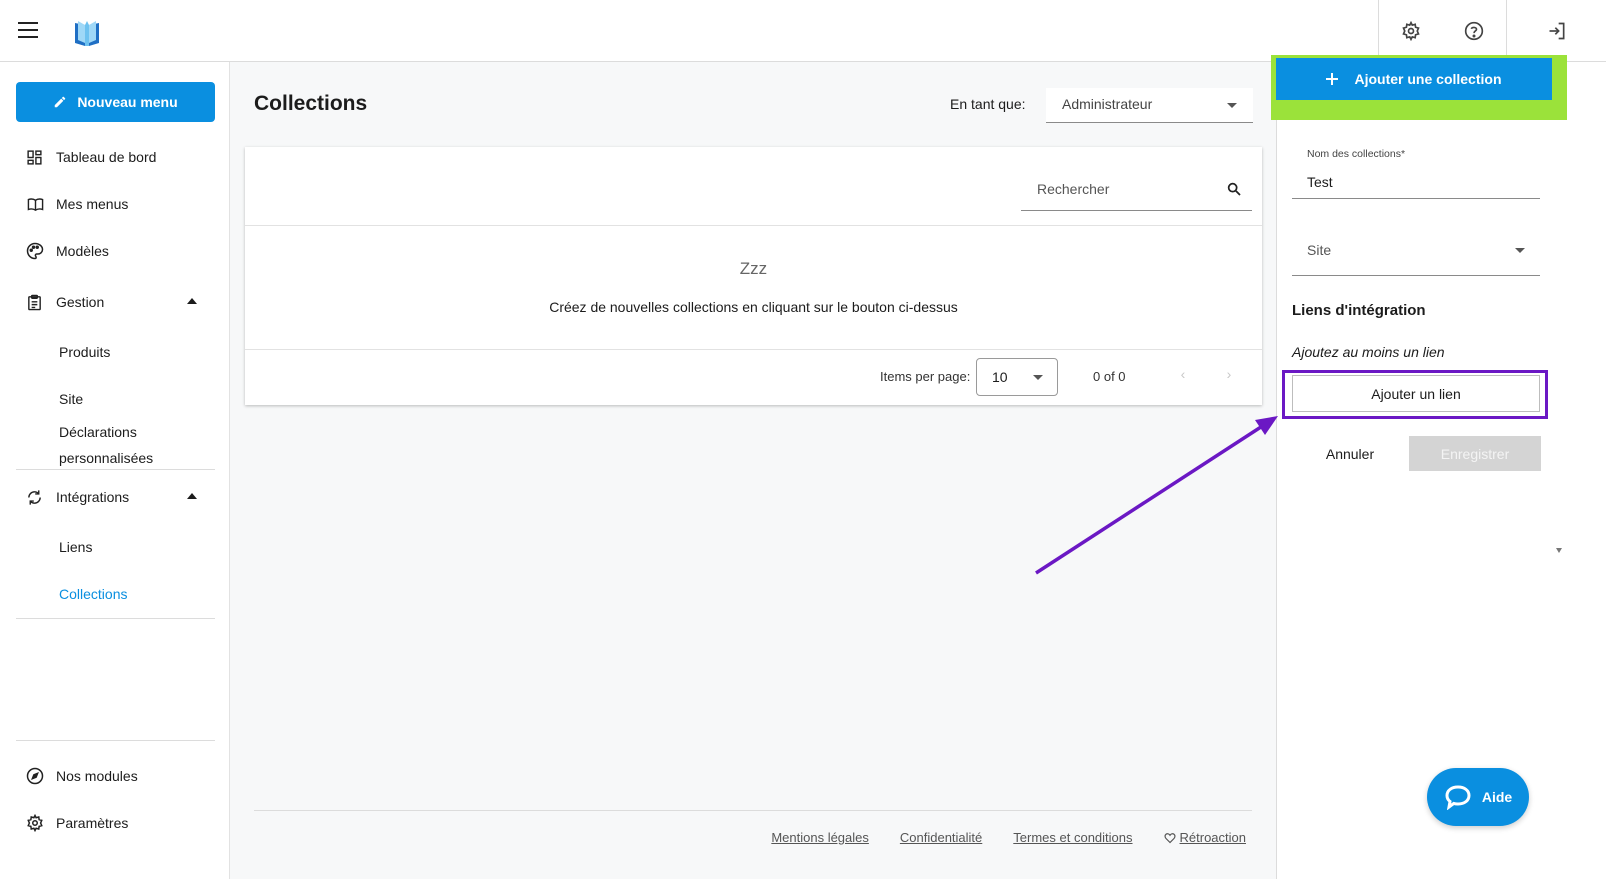 Image resolution: width=1606 pixels, height=879 pixels. Describe the element at coordinates (35, 204) in the screenshot. I see `open-book-icon` at that location.